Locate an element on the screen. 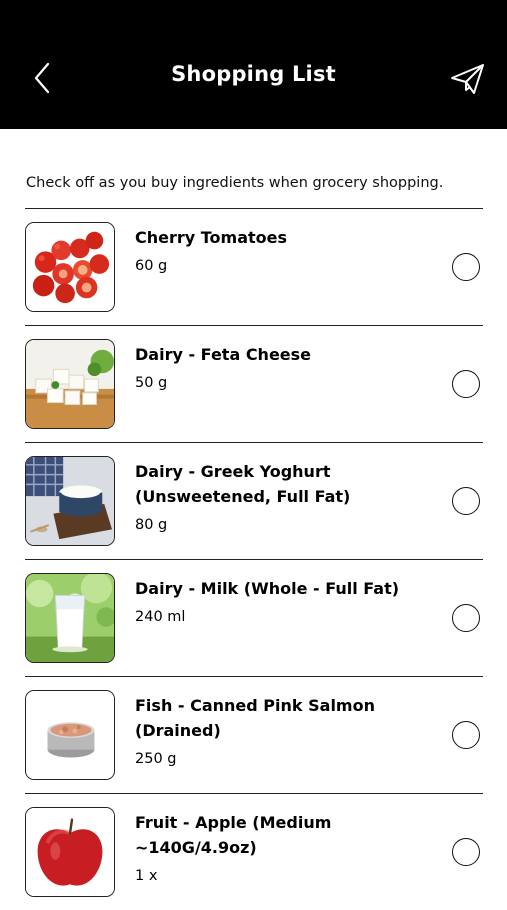  item-name: Dairy - Milk (Whole - Full Fat) is located at coordinates (267, 588).